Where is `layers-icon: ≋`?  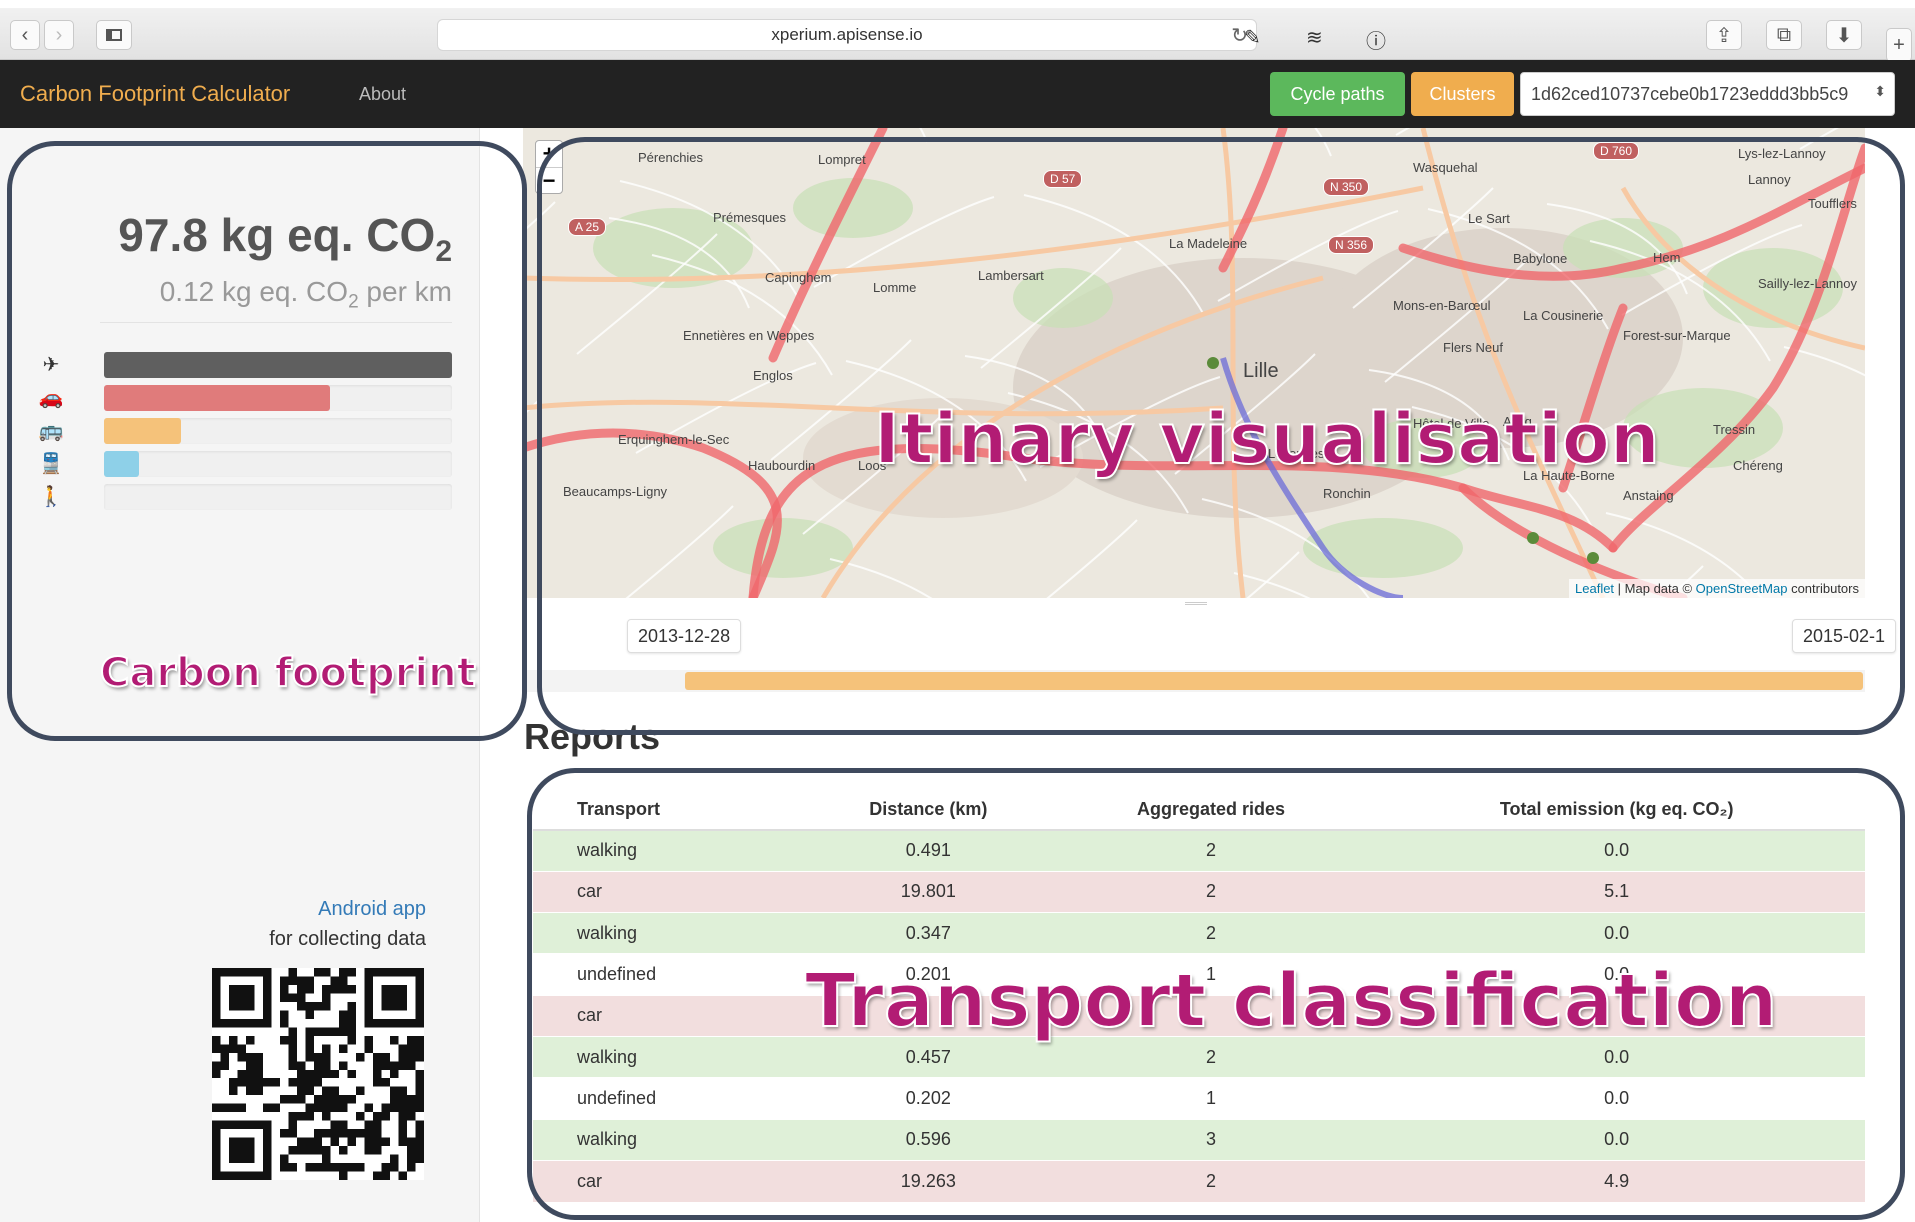
layers-icon: ≋ is located at coordinates (1314, 37).